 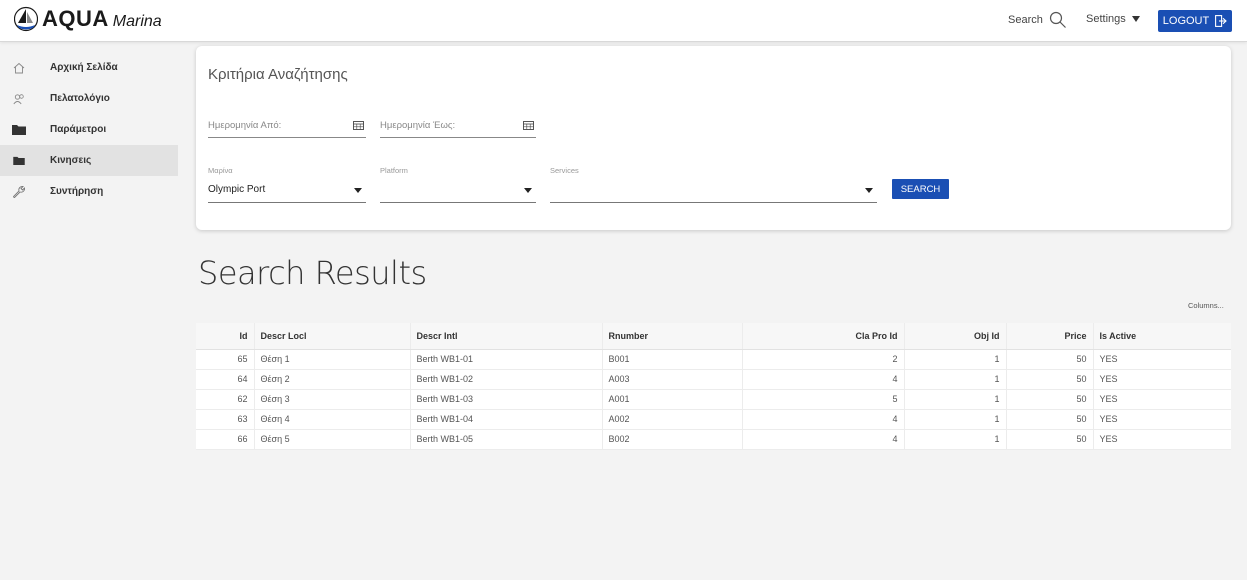 I want to click on cell-descr-intl: Berth WB1-04, so click(x=506, y=419).